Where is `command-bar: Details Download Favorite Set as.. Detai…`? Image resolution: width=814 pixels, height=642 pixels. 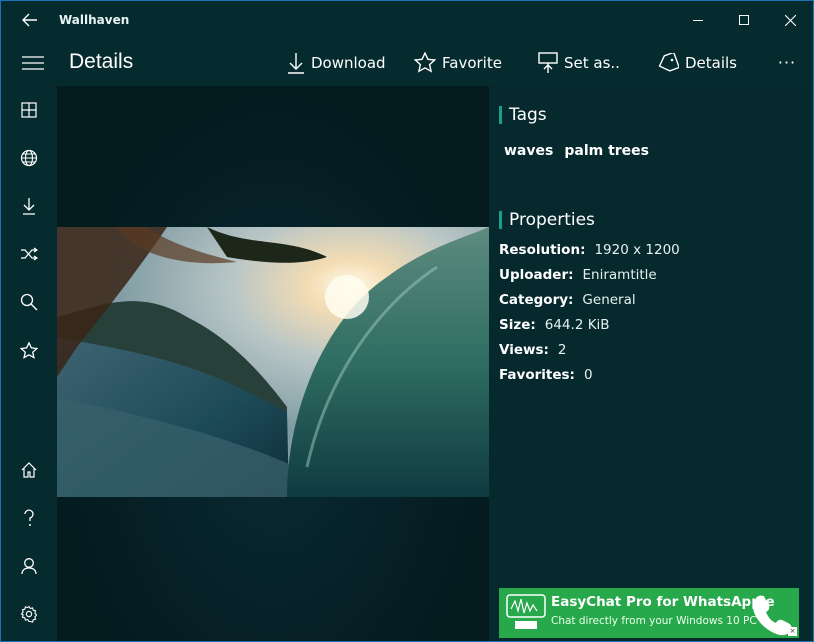 command-bar: Details Download Favorite Set as.. Detai… is located at coordinates (407, 62).